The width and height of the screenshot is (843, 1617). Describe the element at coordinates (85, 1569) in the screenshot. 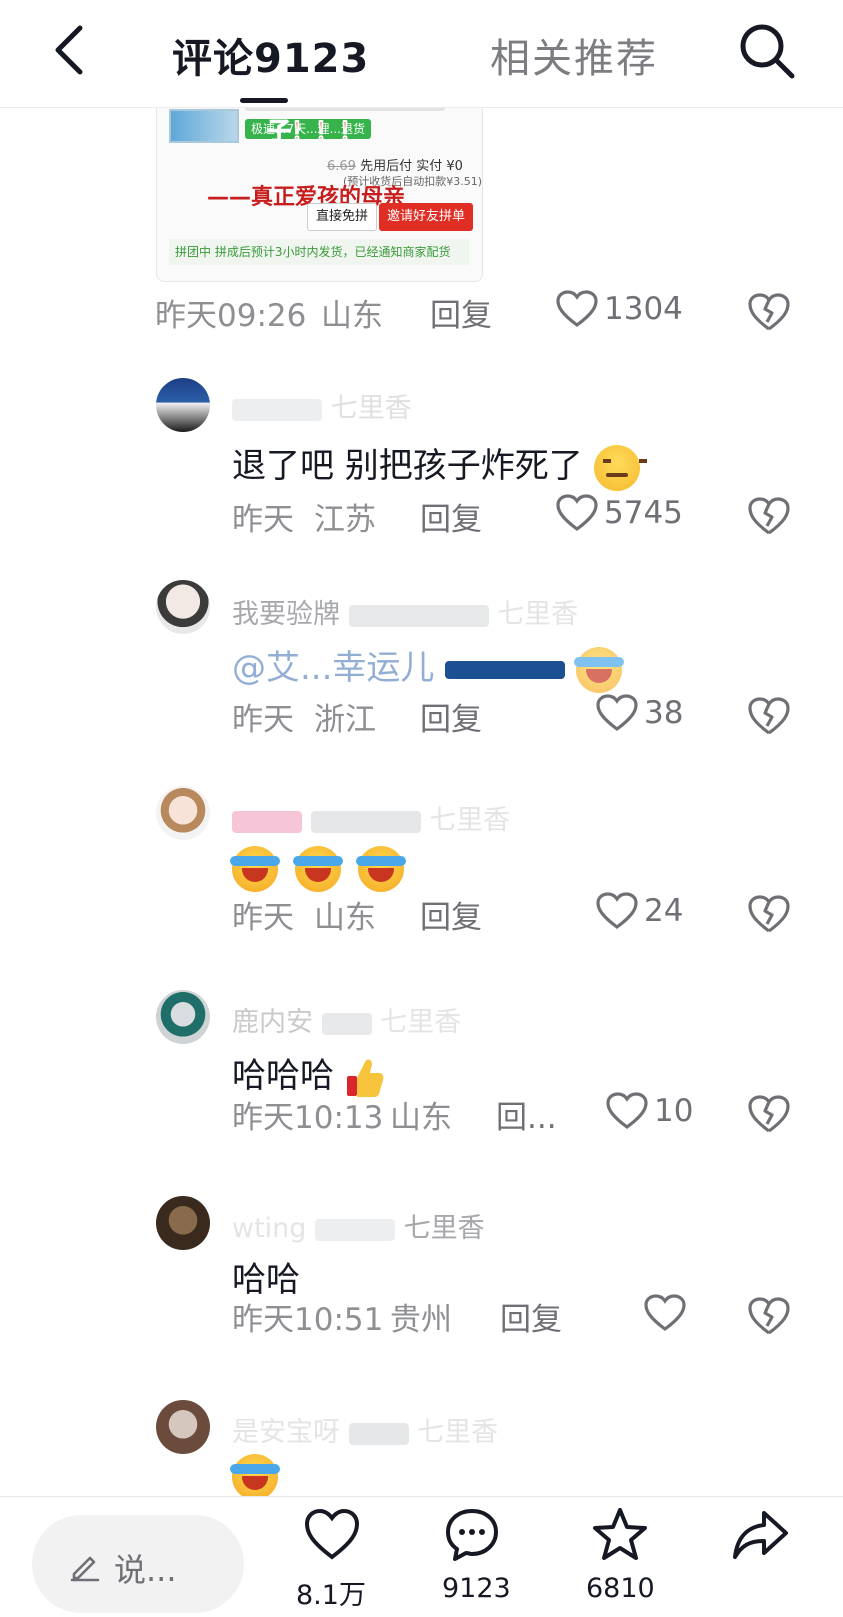

I see `pencil-icon` at that location.